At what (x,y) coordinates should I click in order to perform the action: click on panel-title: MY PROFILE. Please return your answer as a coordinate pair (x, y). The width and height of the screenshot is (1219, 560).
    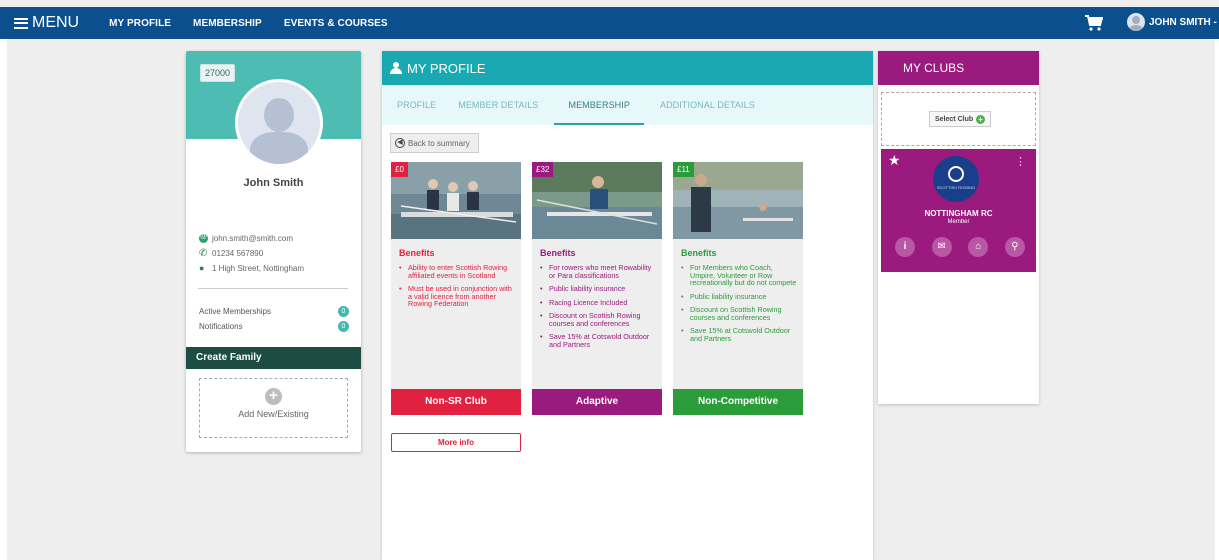
    Looking at the image, I should click on (446, 68).